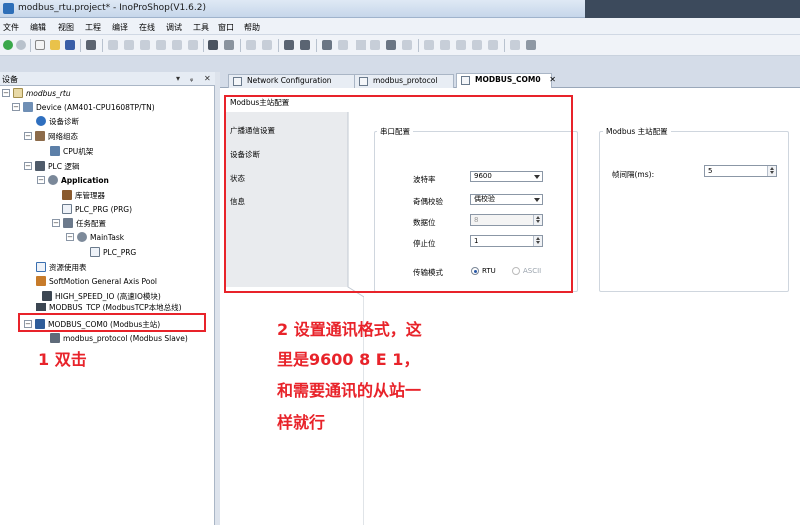 The image size is (800, 525). Describe the element at coordinates (267, 45) in the screenshot. I see `insert-icon` at that location.